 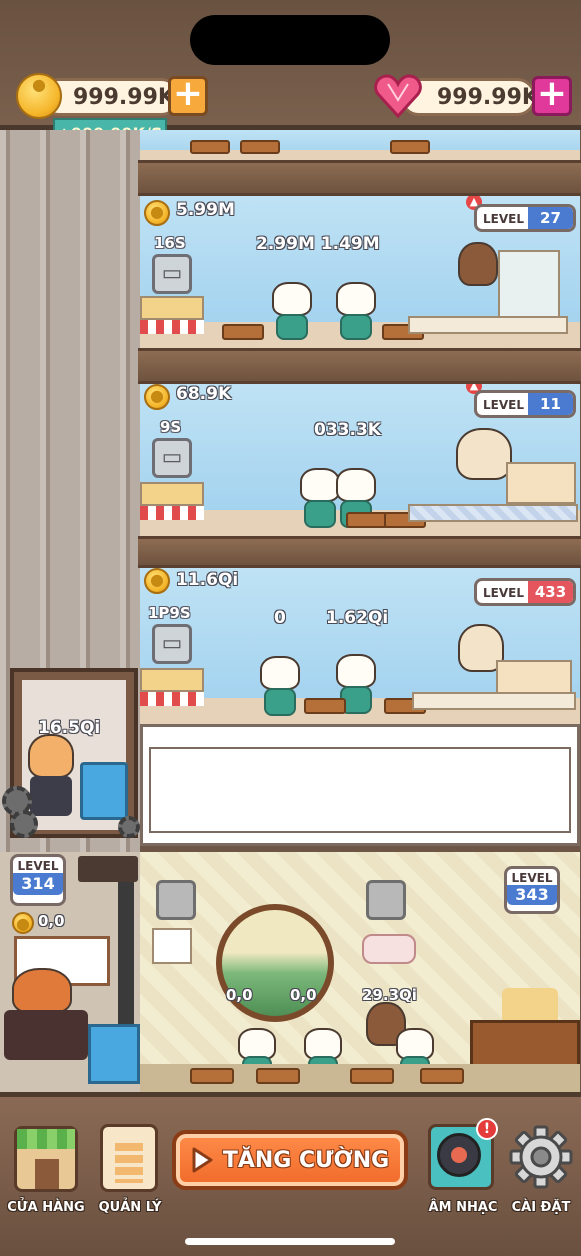 What do you see at coordinates (108, 869) in the screenshot?
I see `elevator-motor` at bounding box center [108, 869].